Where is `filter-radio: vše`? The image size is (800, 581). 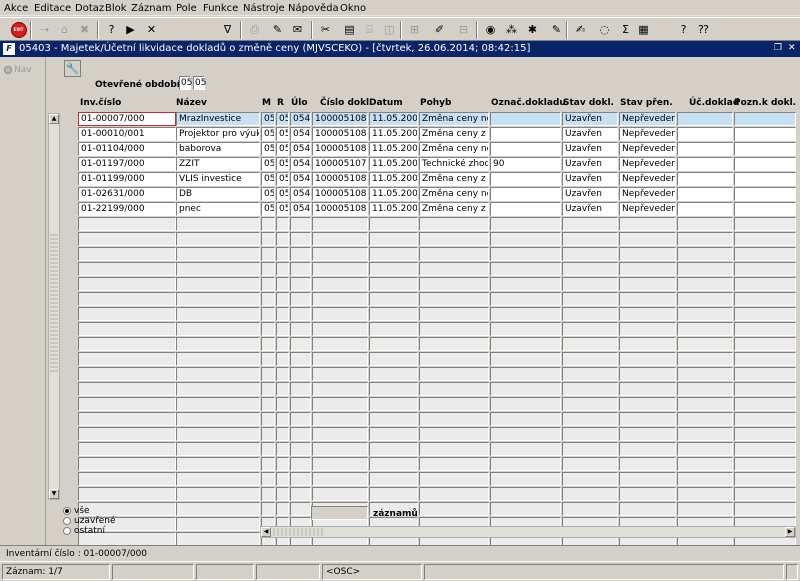
filter-radio: vše is located at coordinates (76, 511).